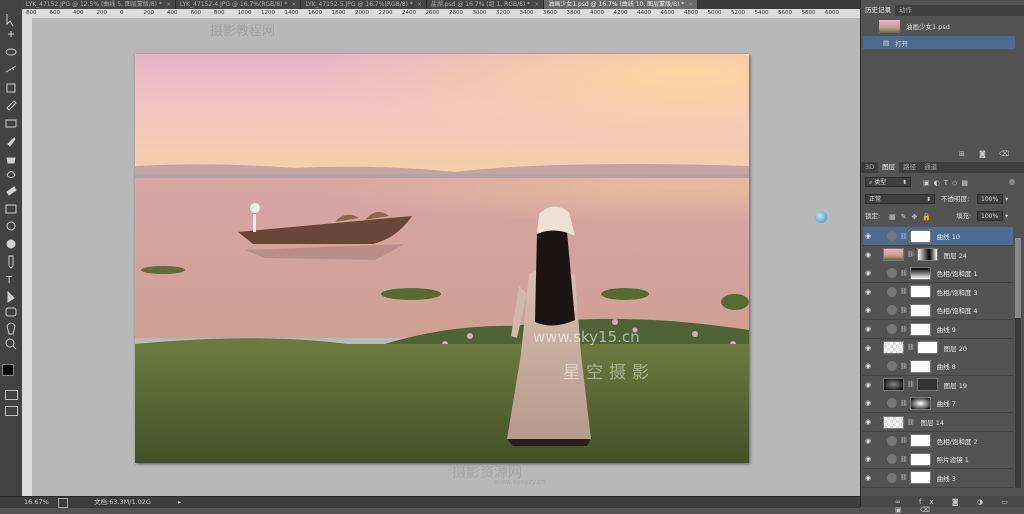  What do you see at coordinates (1006, 199) in the screenshot?
I see `opacity-arrow-icon: ▾` at bounding box center [1006, 199].